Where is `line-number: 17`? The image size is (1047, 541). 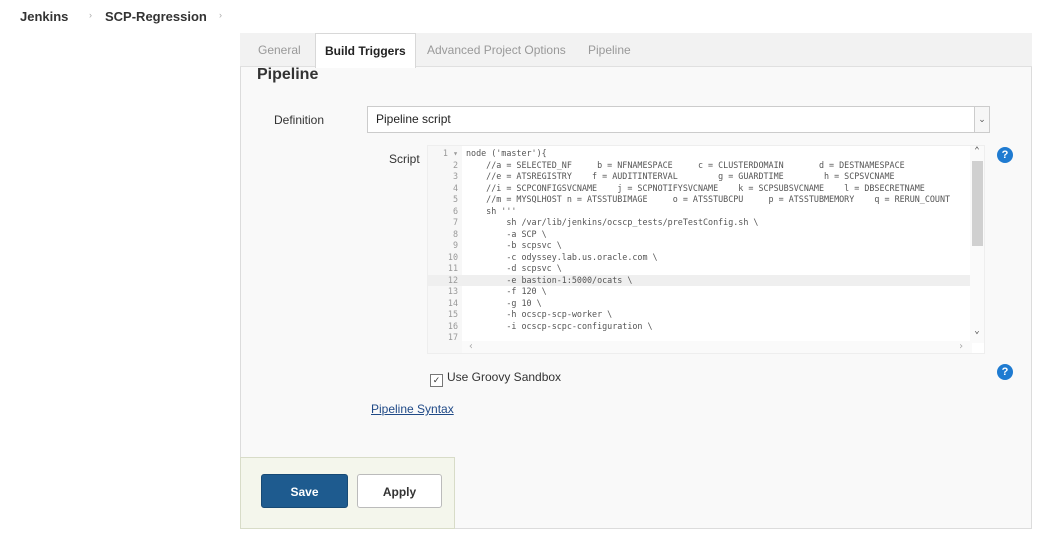
line-number: 17 is located at coordinates (452, 337).